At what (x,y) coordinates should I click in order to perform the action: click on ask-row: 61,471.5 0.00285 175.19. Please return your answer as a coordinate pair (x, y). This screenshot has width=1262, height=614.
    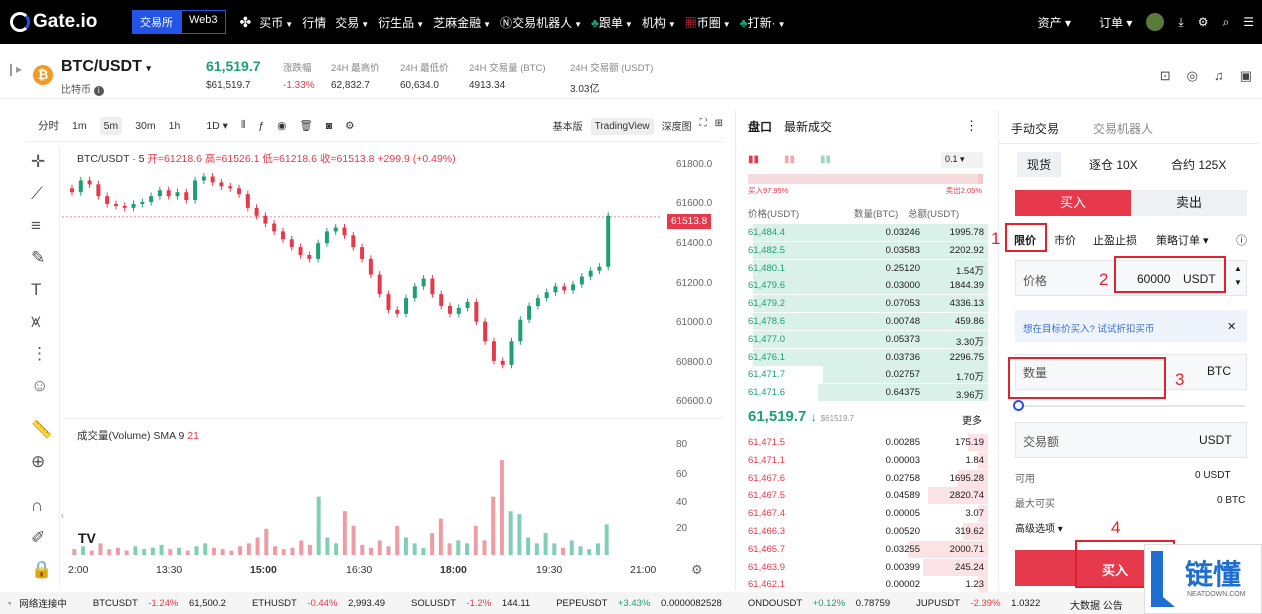
    Looking at the image, I should click on (868, 442).